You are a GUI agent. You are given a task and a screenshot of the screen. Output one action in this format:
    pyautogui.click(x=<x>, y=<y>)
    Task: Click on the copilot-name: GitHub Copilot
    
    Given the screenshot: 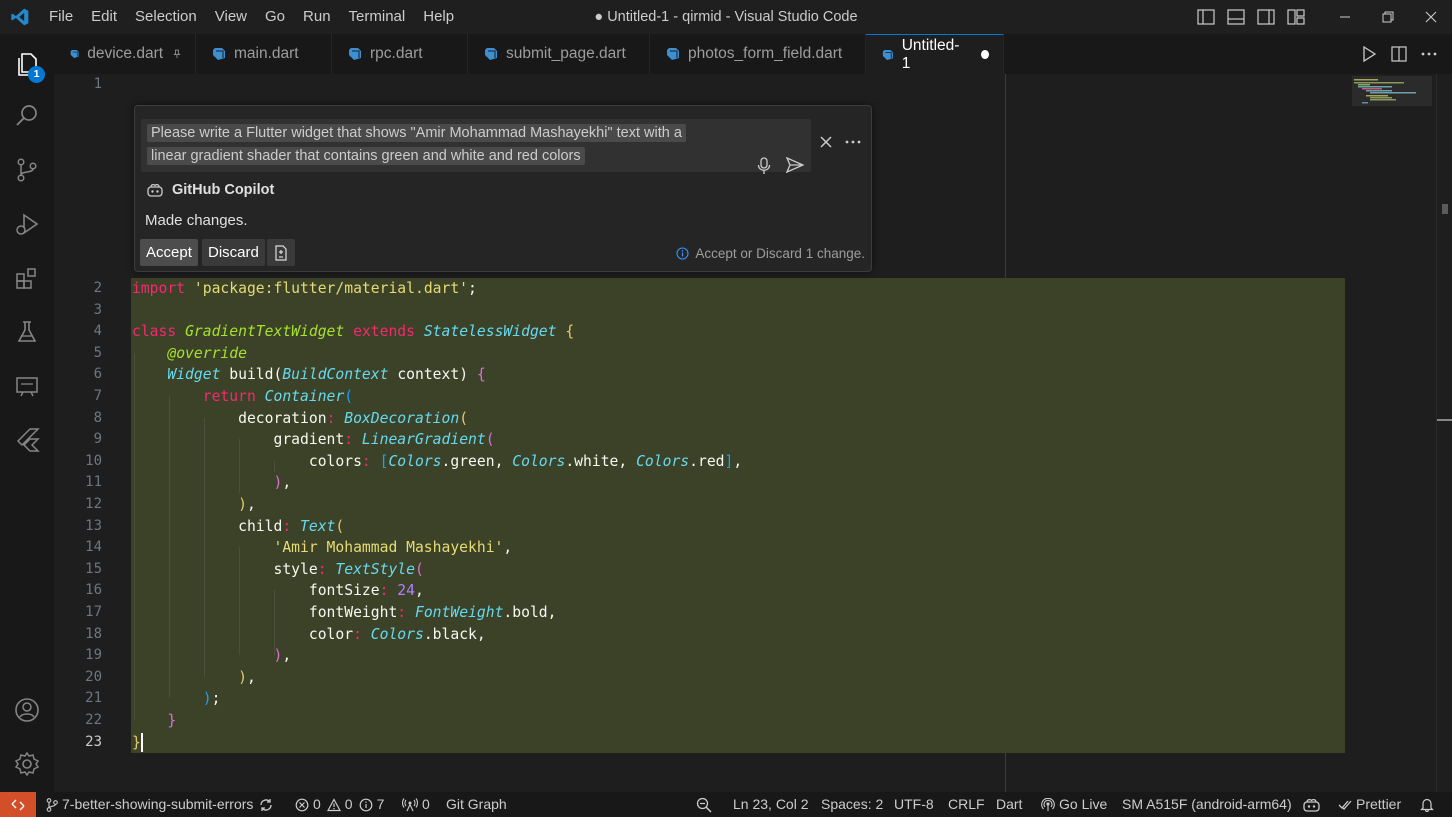 What is the action you would take?
    pyautogui.click(x=223, y=190)
    